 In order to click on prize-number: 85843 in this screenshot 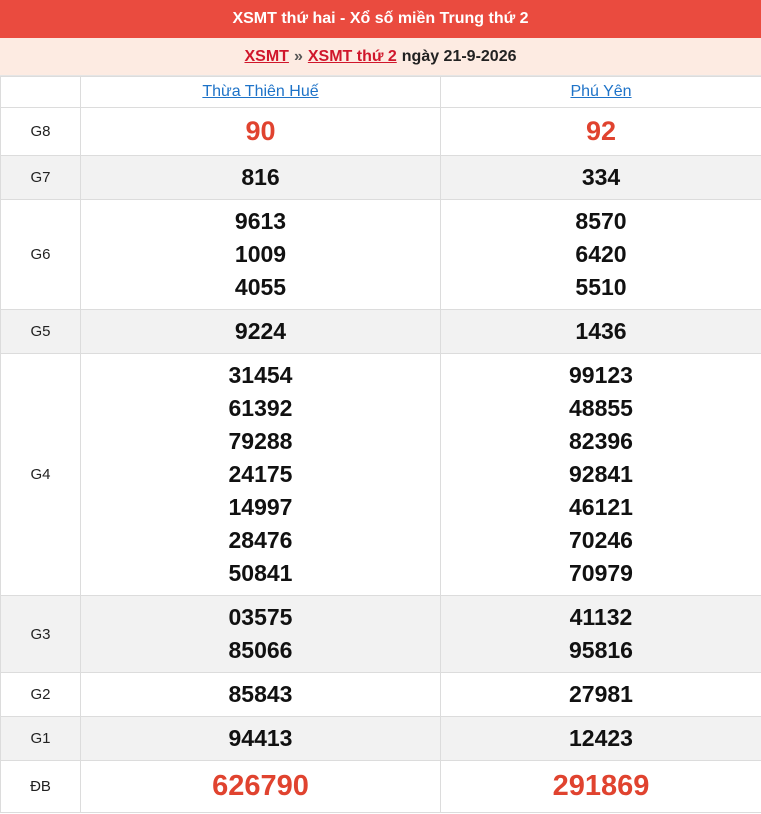, I will do `click(260, 694)`.